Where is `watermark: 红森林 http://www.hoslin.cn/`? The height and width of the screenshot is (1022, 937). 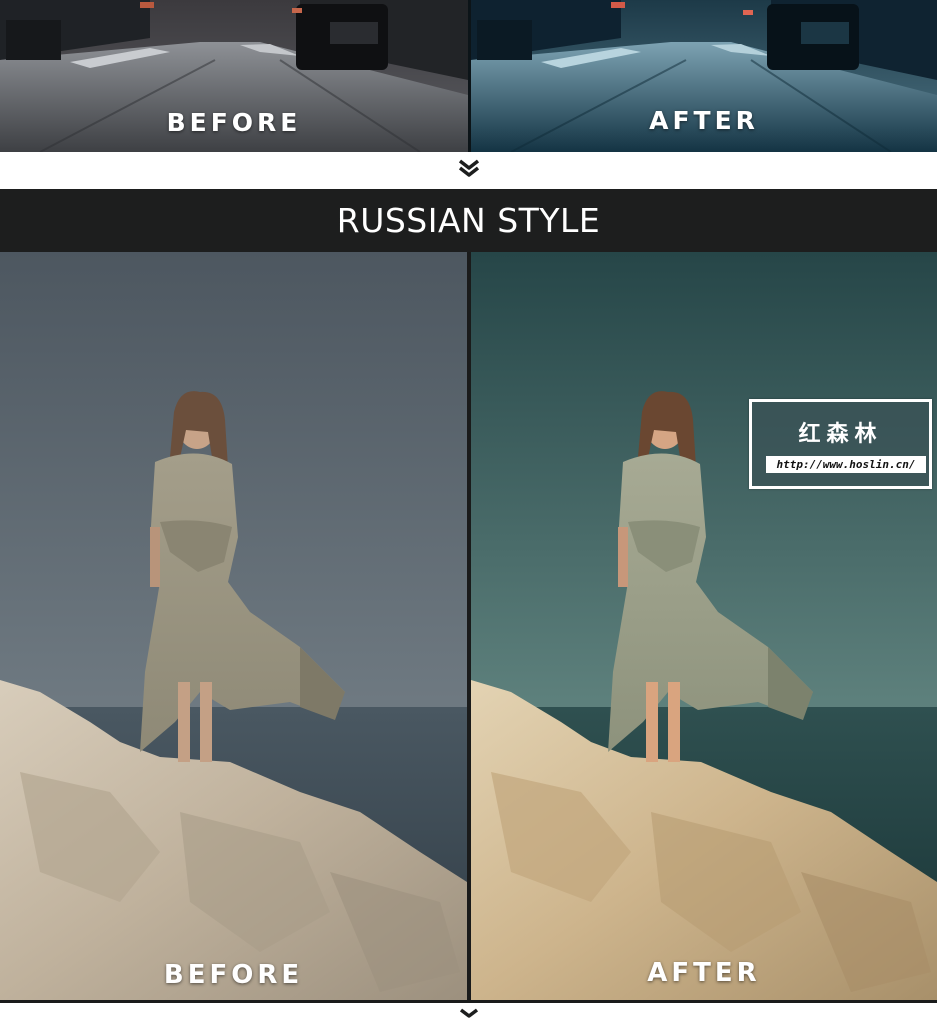
watermark: 红森林 http://www.hoslin.cn/ is located at coordinates (840, 444).